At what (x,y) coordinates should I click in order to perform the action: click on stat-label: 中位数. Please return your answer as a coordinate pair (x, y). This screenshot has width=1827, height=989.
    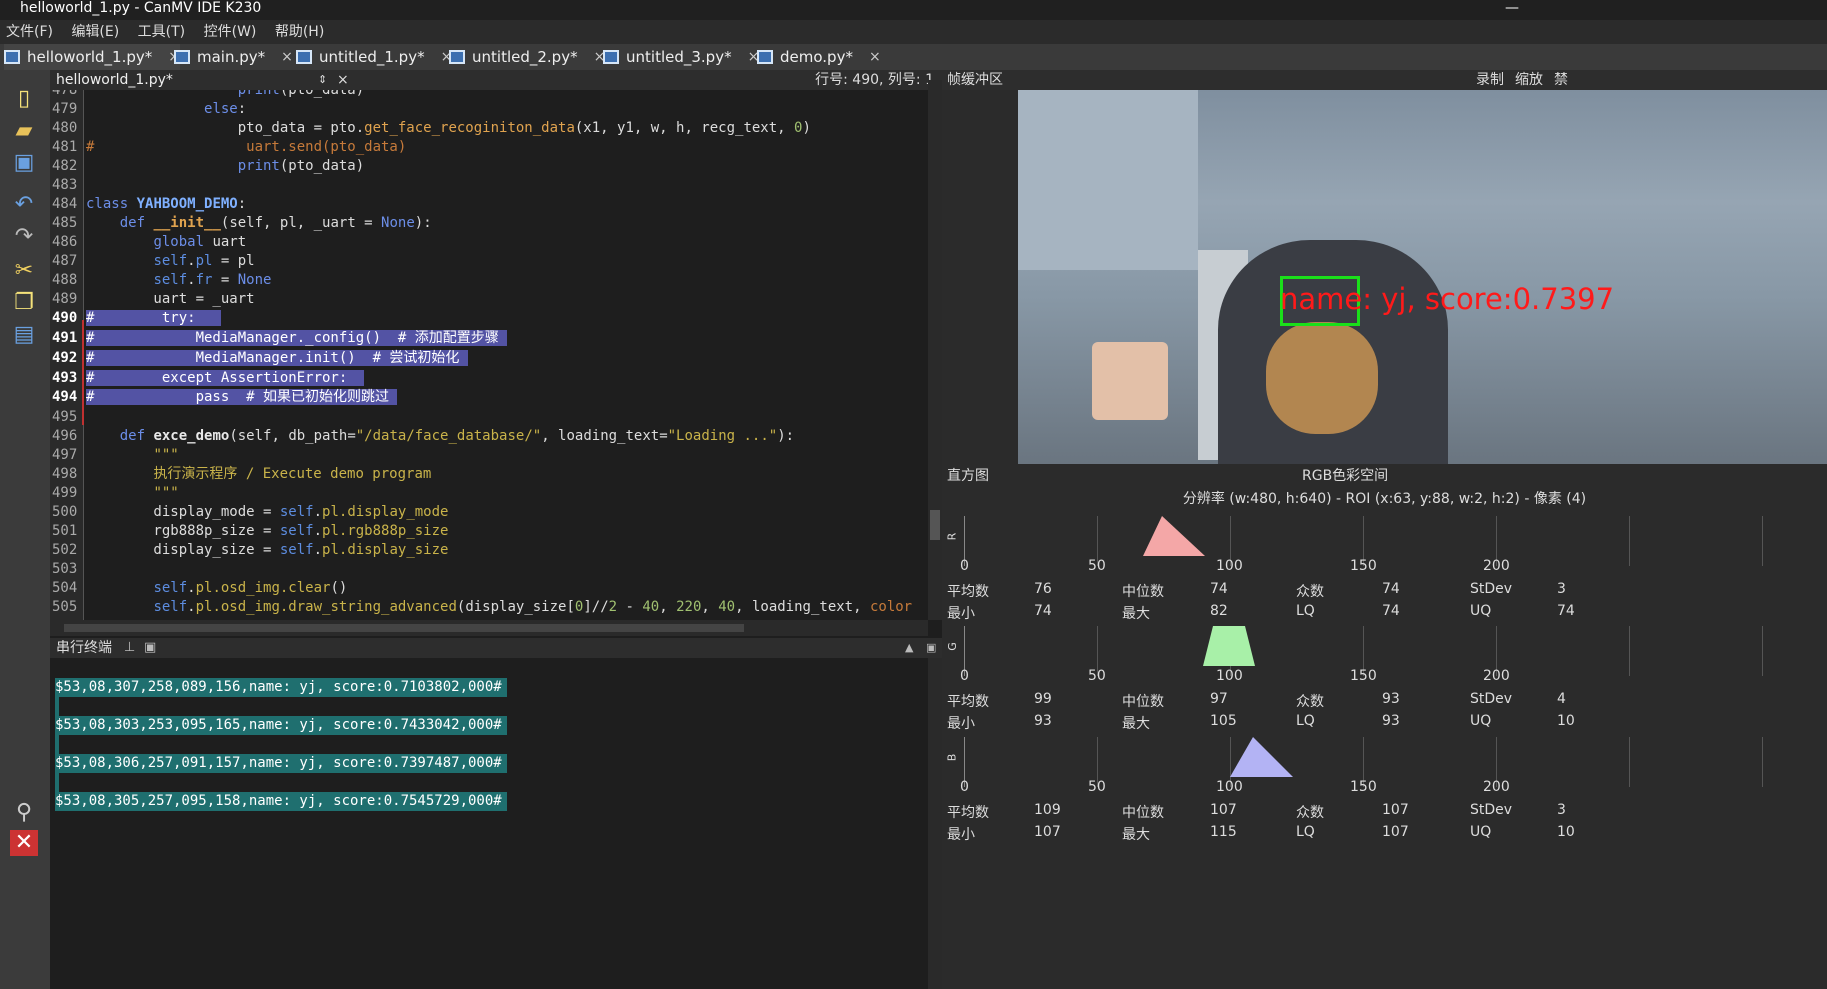
    Looking at the image, I should click on (1143, 813).